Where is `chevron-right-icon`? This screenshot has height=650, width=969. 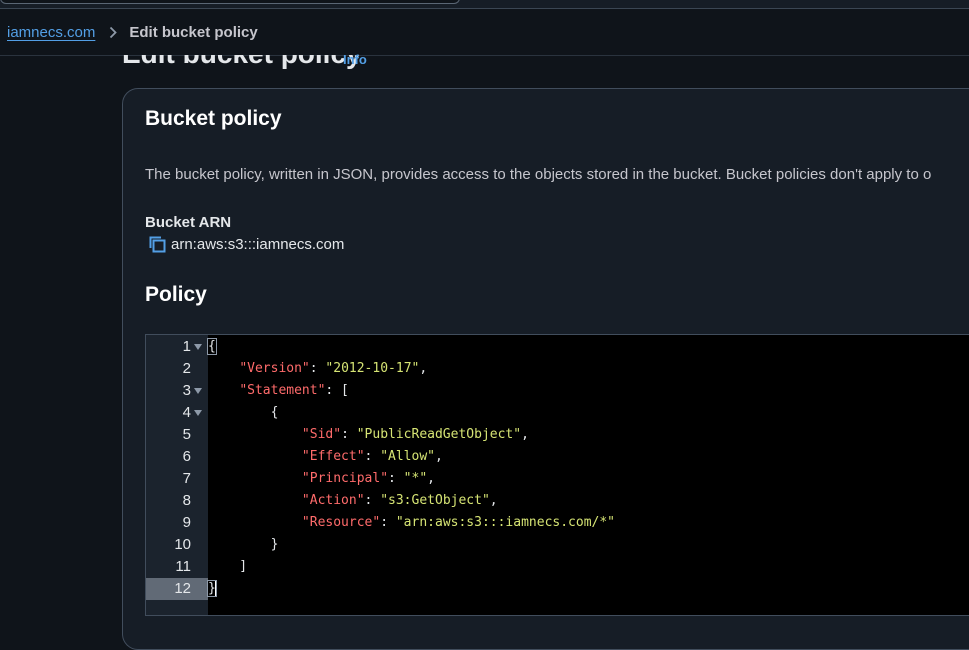
chevron-right-icon is located at coordinates (113, 32).